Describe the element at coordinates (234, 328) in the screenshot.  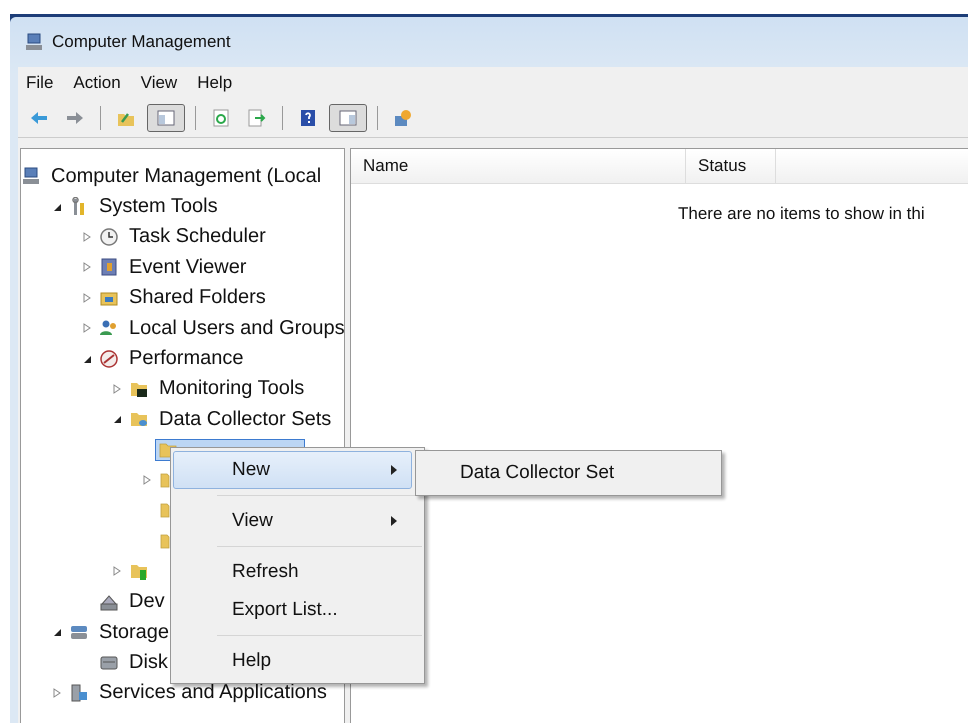
I see `tree-item: Local Users and Groups` at that location.